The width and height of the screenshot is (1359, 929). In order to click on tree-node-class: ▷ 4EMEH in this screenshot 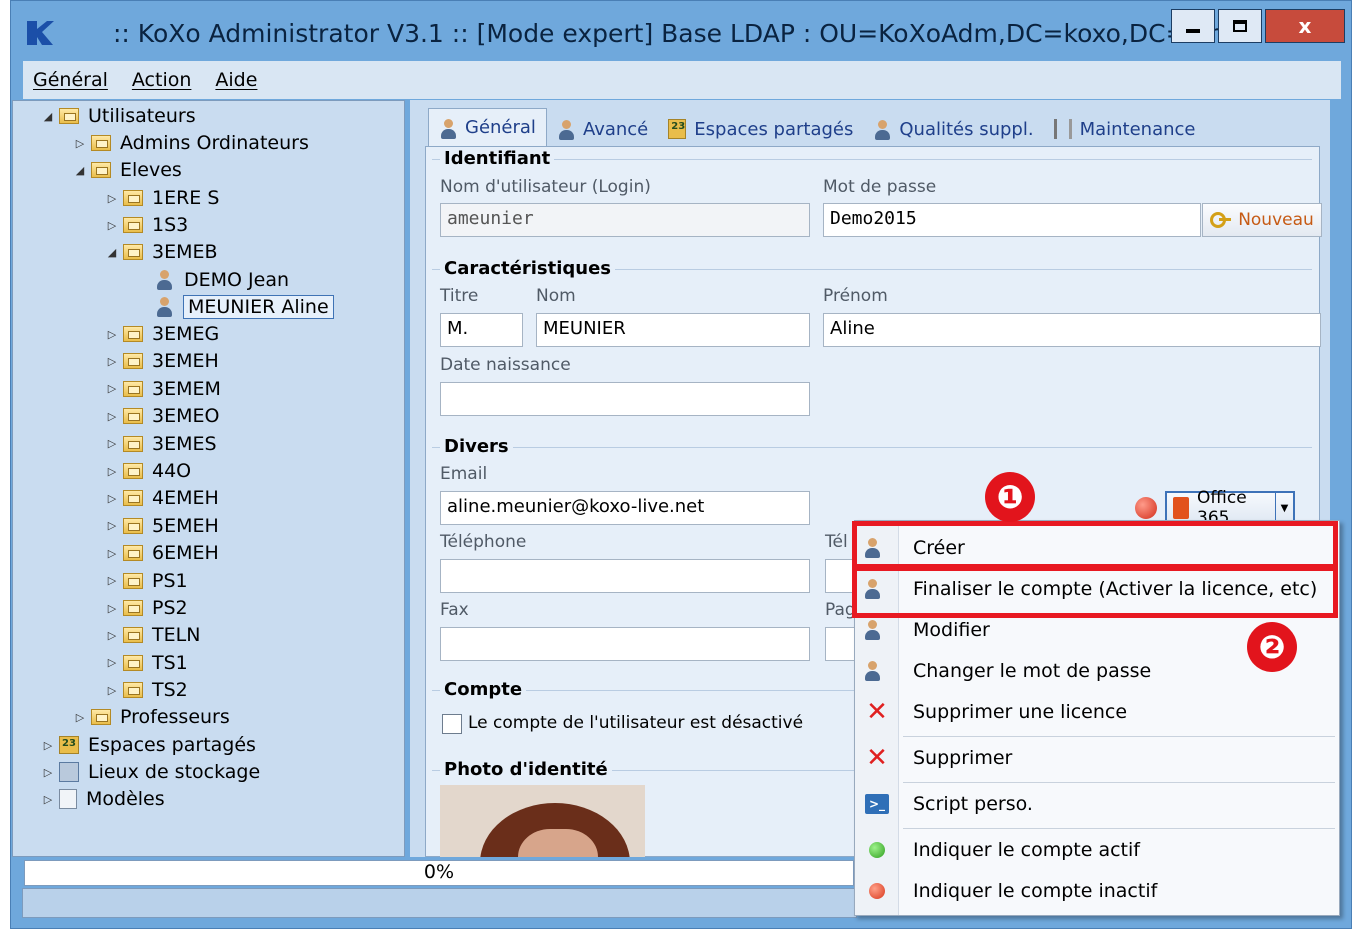, I will do `click(162, 498)`.